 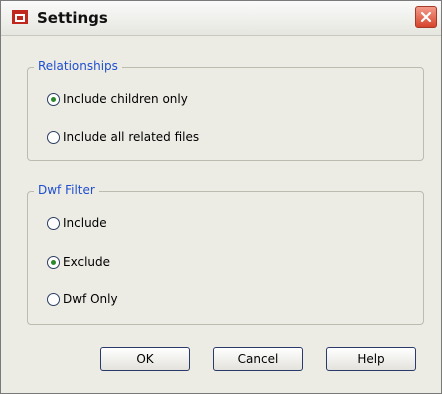 What do you see at coordinates (85, 223) in the screenshot?
I see `radio-label: Include` at bounding box center [85, 223].